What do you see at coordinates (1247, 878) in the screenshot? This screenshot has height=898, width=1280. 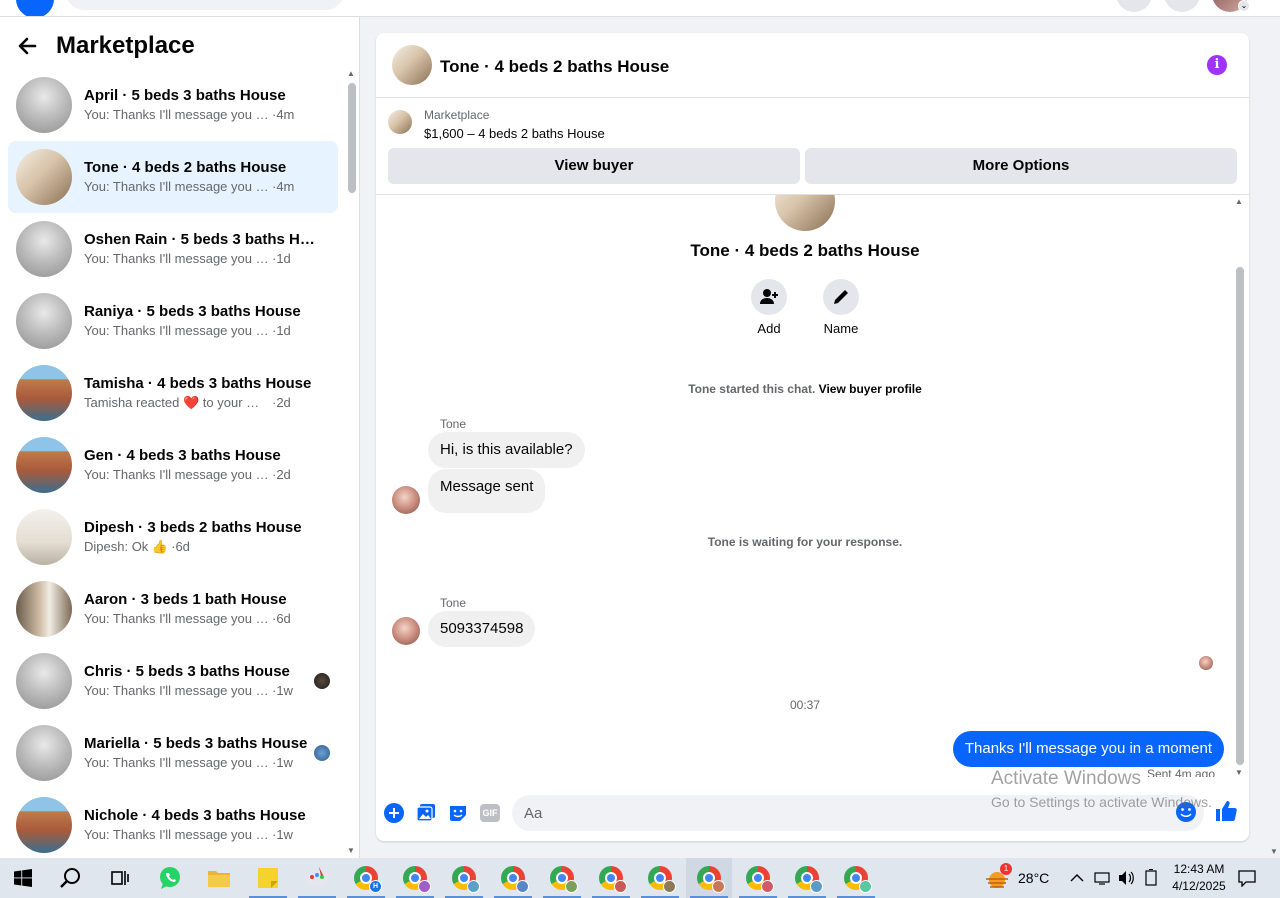 I see `notification-center-icon` at bounding box center [1247, 878].